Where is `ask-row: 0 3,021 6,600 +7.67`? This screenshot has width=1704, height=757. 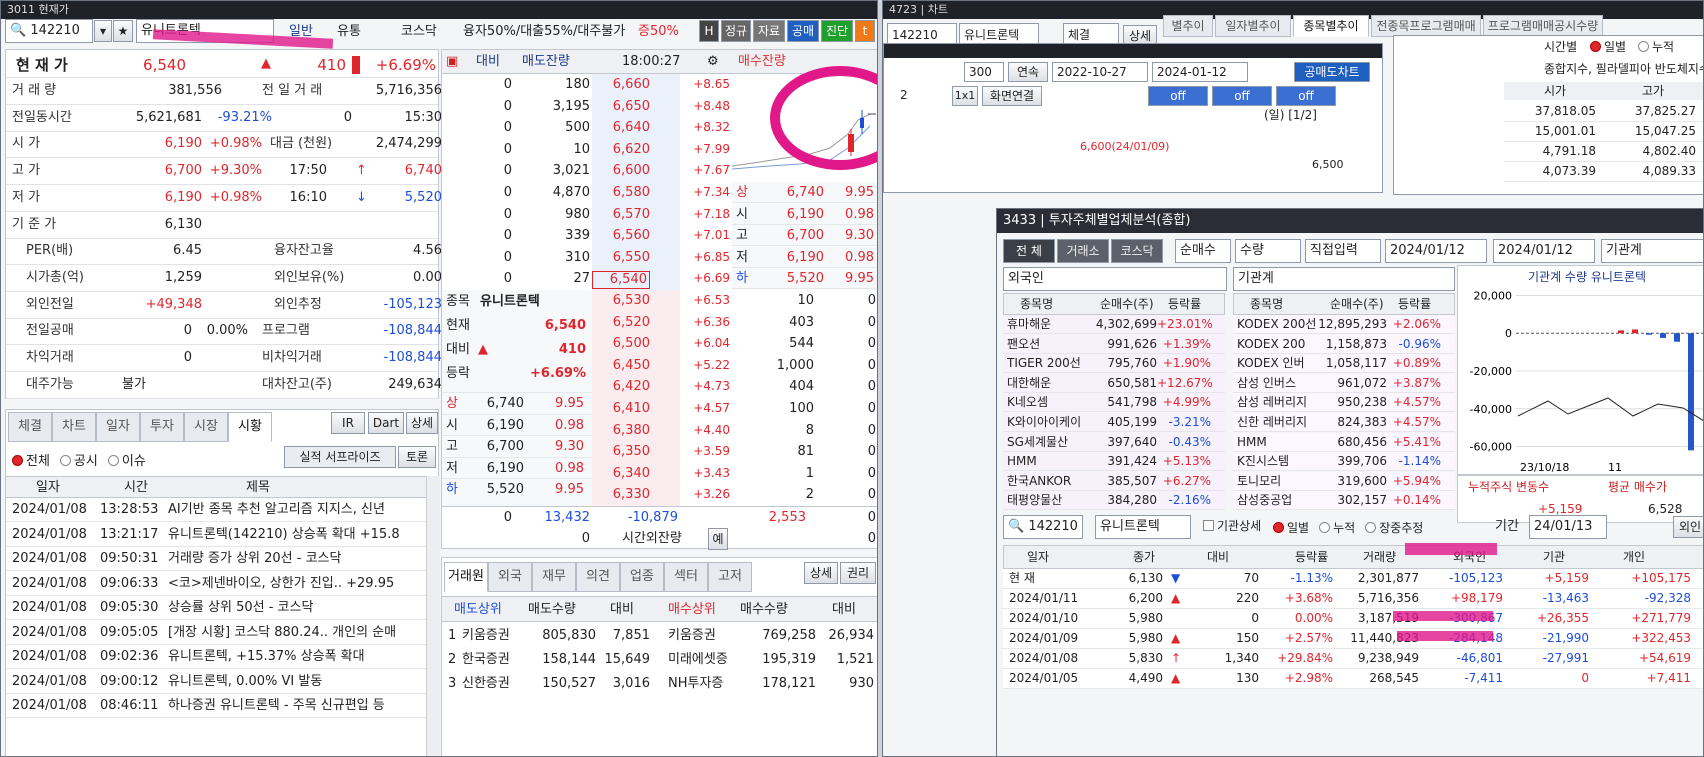 ask-row: 0 3,021 6,600 +7.67 is located at coordinates (586, 170).